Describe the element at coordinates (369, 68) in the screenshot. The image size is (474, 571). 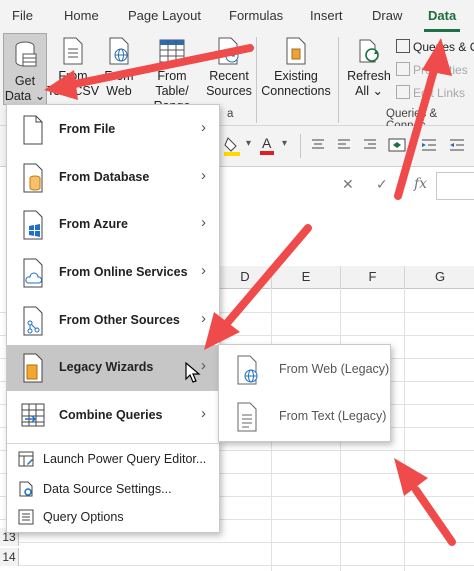
I see `refresh-all-button: Refresh All ⌄` at that location.